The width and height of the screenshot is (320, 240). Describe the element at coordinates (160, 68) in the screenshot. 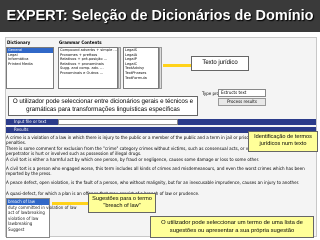

I see `legal-scrollbar` at that location.